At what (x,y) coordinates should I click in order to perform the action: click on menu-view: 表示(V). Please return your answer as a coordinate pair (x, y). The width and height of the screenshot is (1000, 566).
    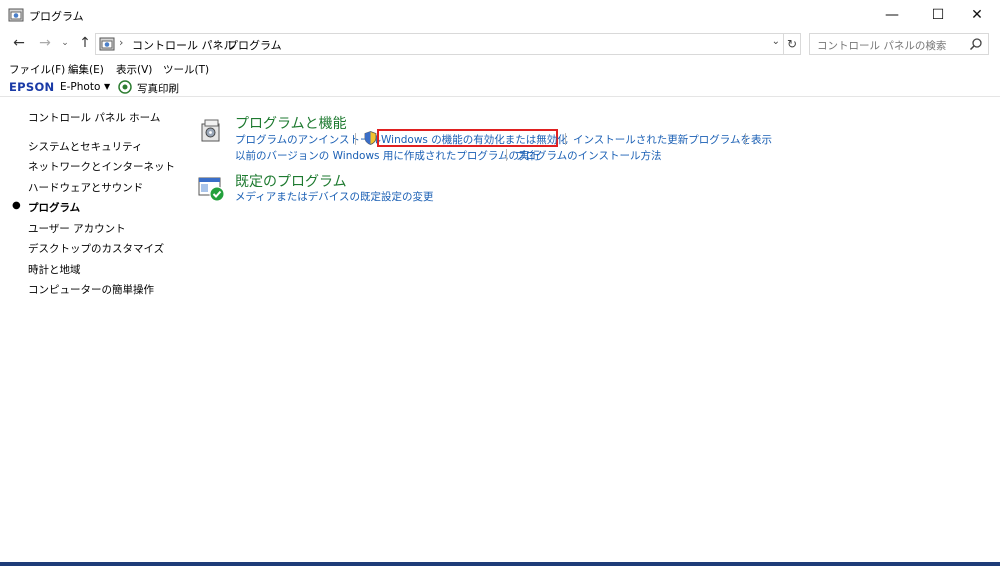
    Looking at the image, I should click on (134, 69).